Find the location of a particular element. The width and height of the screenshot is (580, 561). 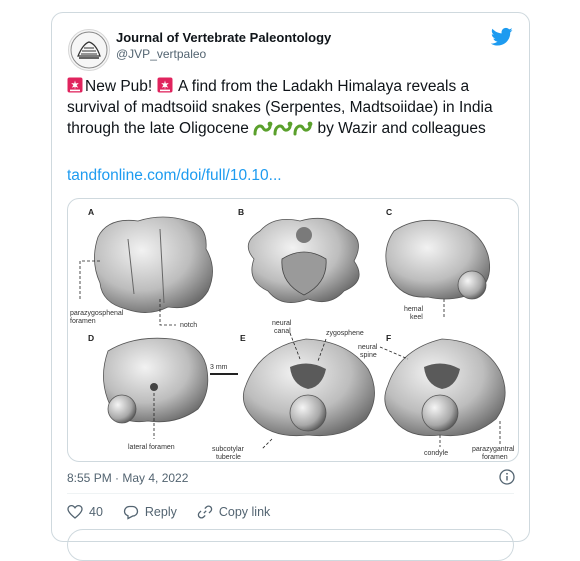

copy-link-button: Copy link is located at coordinates (233, 512).